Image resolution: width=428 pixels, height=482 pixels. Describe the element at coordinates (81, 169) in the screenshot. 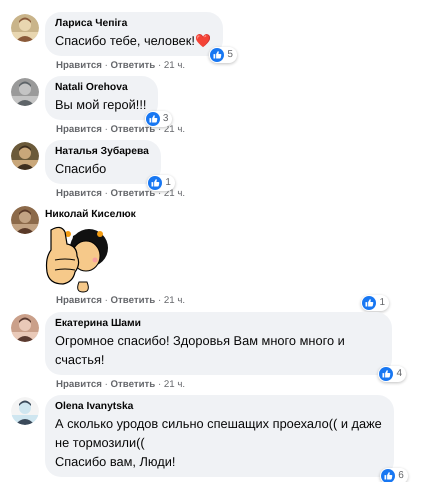

I see `comment-text: Спасибо` at that location.